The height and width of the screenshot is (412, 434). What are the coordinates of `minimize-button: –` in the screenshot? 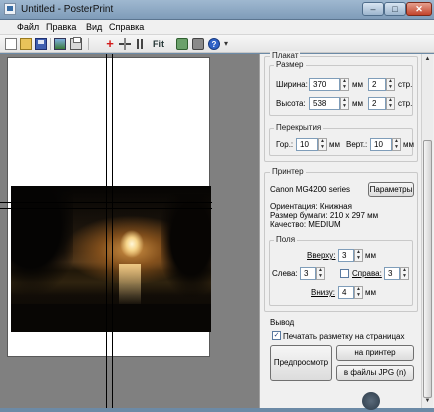 It's located at (373, 9).